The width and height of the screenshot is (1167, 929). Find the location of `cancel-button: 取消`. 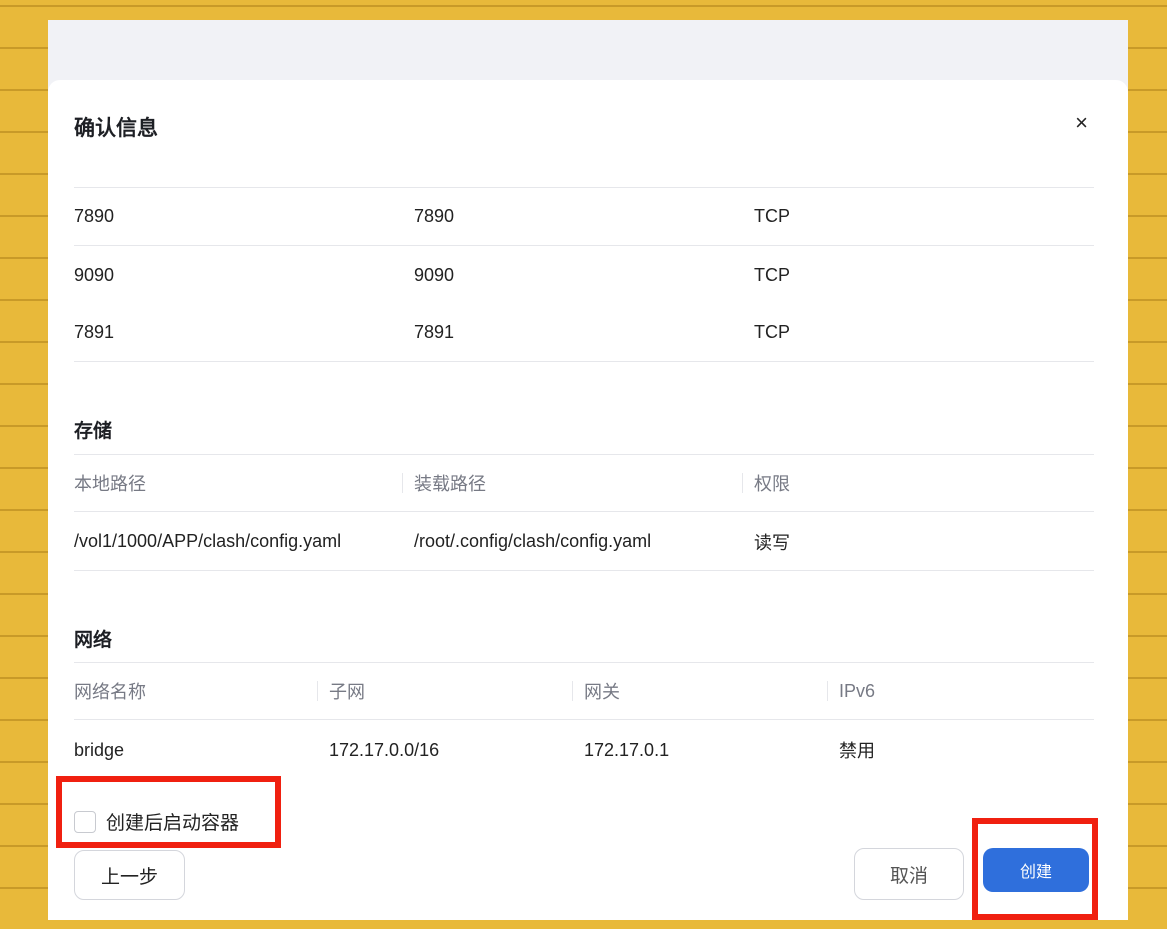

cancel-button: 取消 is located at coordinates (909, 874).